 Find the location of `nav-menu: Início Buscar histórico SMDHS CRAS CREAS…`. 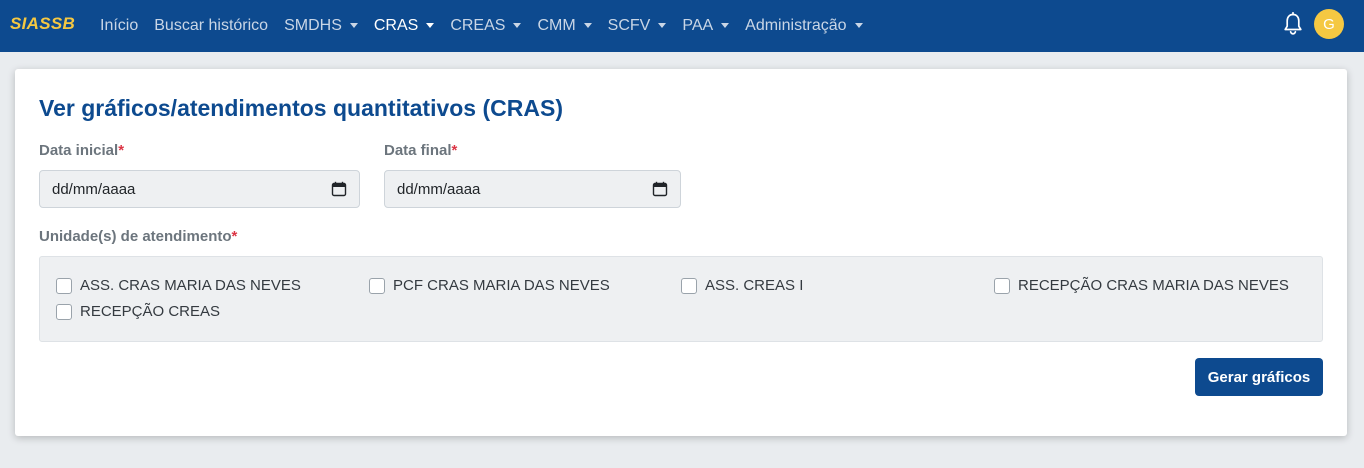

nav-menu: Início Buscar histórico SMDHS CRAS CREAS… is located at coordinates (481, 26).